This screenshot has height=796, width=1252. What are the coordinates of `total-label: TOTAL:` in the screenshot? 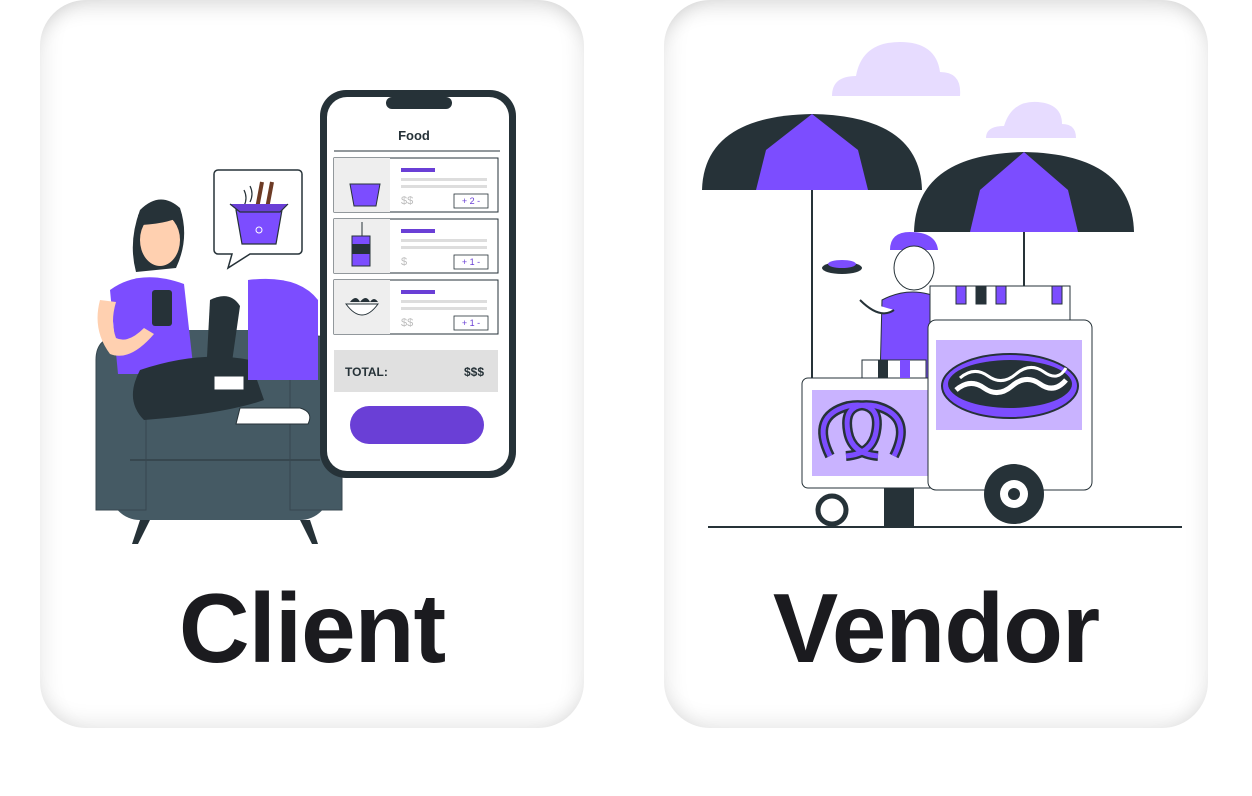 It's located at (366, 372).